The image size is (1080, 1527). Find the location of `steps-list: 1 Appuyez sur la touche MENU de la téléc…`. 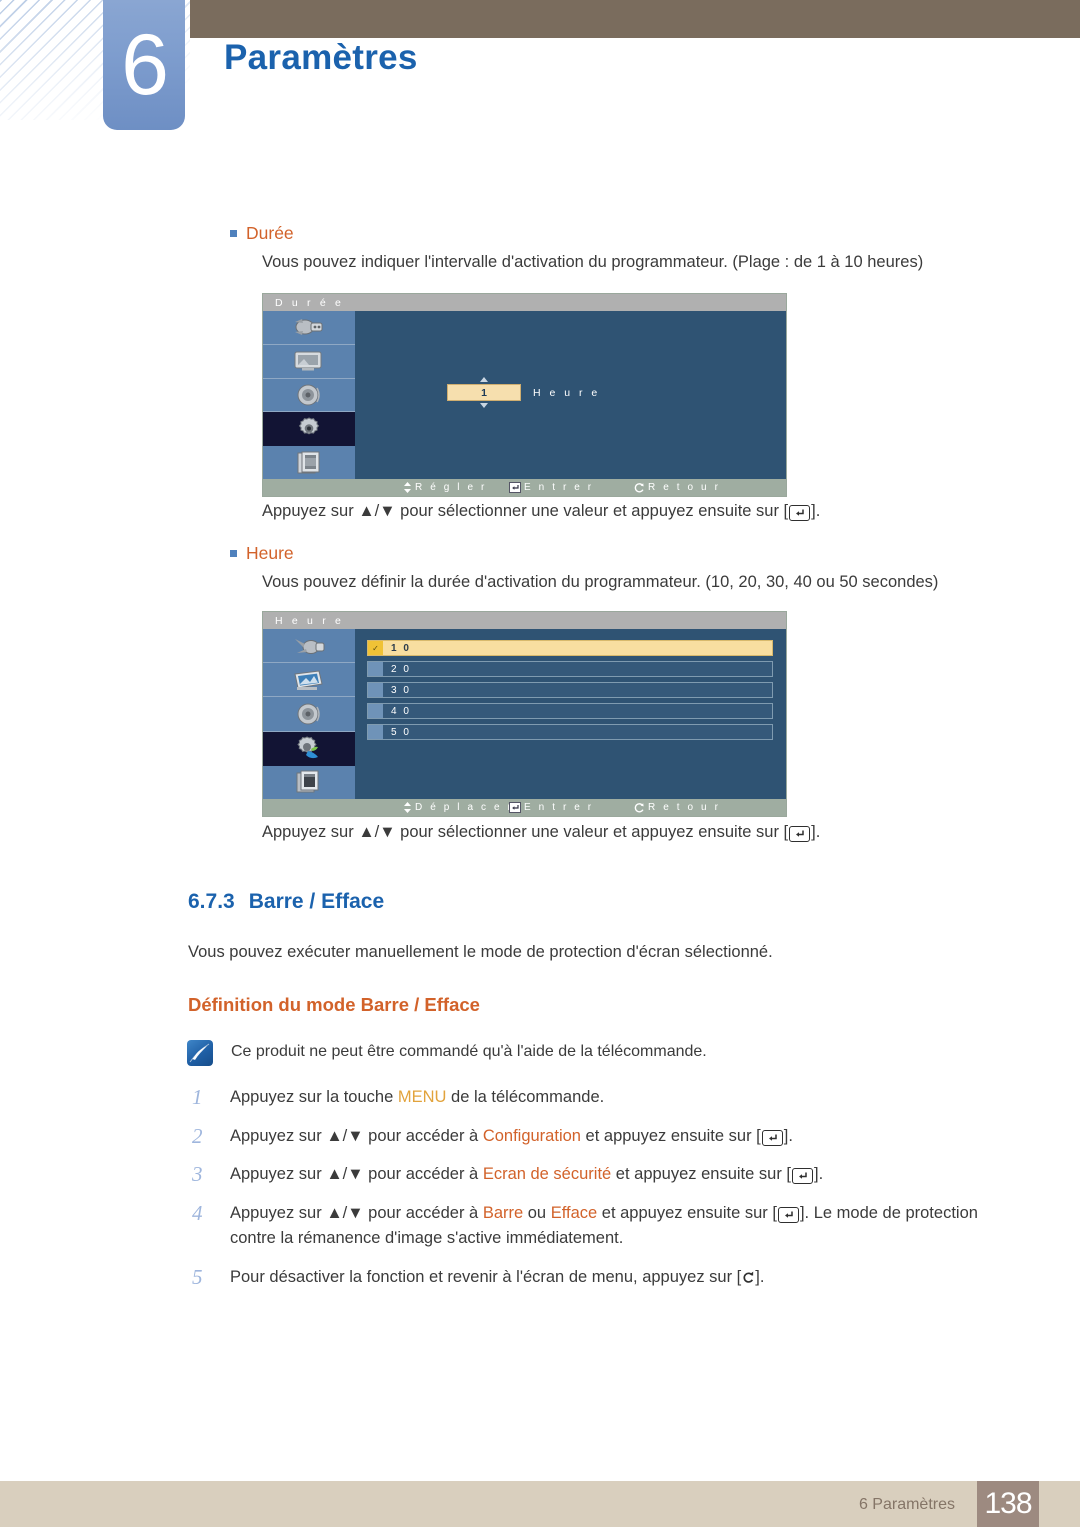

steps-list: 1 Appuyez sur la touche MENU de la téléc… is located at coordinates (603, 1194).